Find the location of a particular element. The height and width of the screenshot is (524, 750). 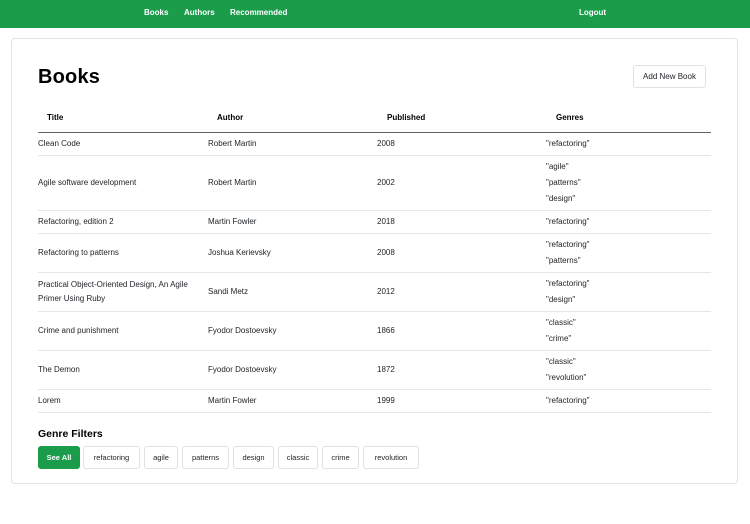

book-genres-cell: "agile" "patterns" "design" is located at coordinates (606, 183).